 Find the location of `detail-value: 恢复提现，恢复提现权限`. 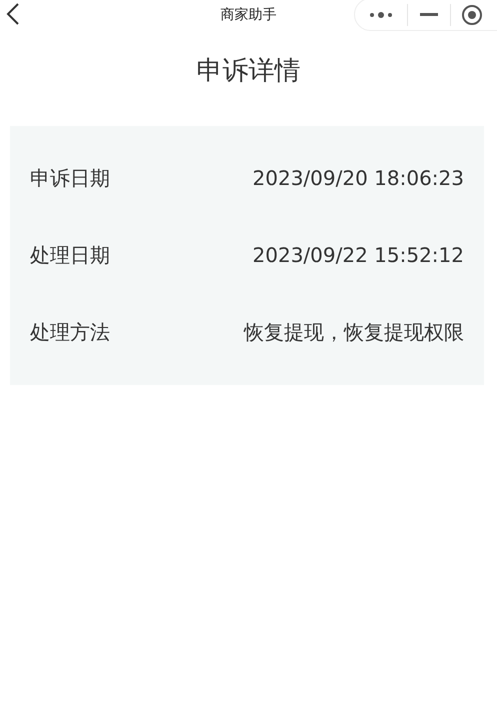

detail-value: 恢复提现，恢复提现权限 is located at coordinates (354, 332).